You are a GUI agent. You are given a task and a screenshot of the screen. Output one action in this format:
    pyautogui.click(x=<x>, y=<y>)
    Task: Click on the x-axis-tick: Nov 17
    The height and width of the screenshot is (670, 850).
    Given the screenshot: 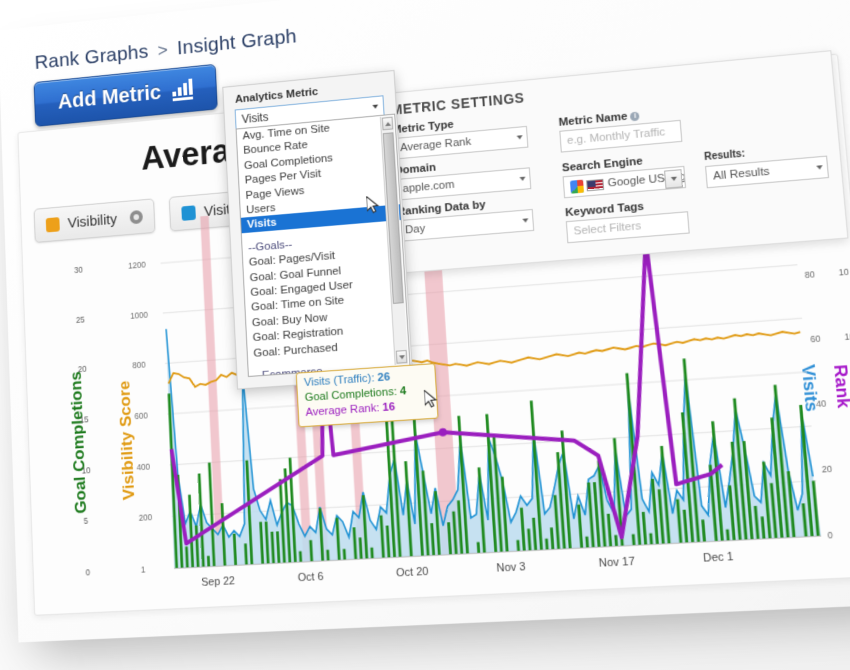 What is the action you would take?
    pyautogui.click(x=617, y=562)
    